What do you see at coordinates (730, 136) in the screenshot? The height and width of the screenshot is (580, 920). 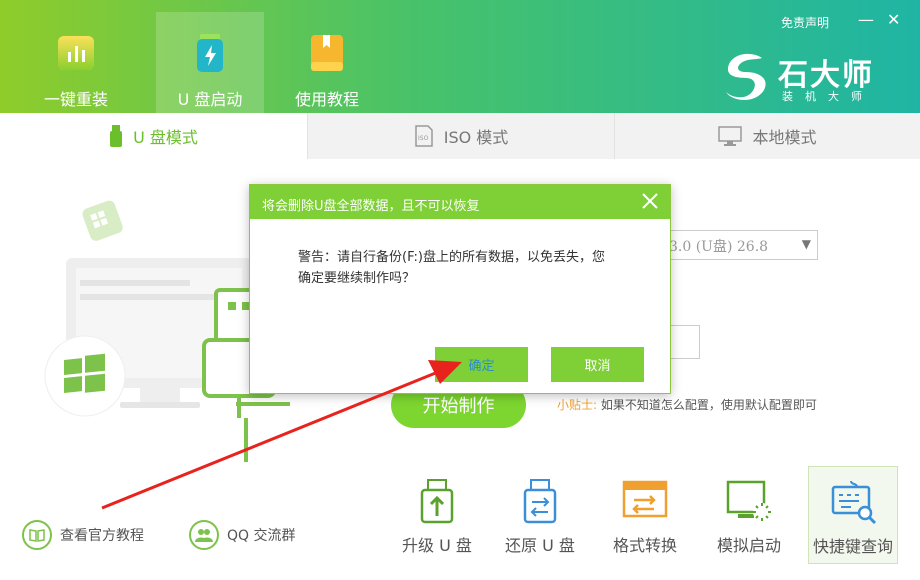 I see `monitor-icon` at bounding box center [730, 136].